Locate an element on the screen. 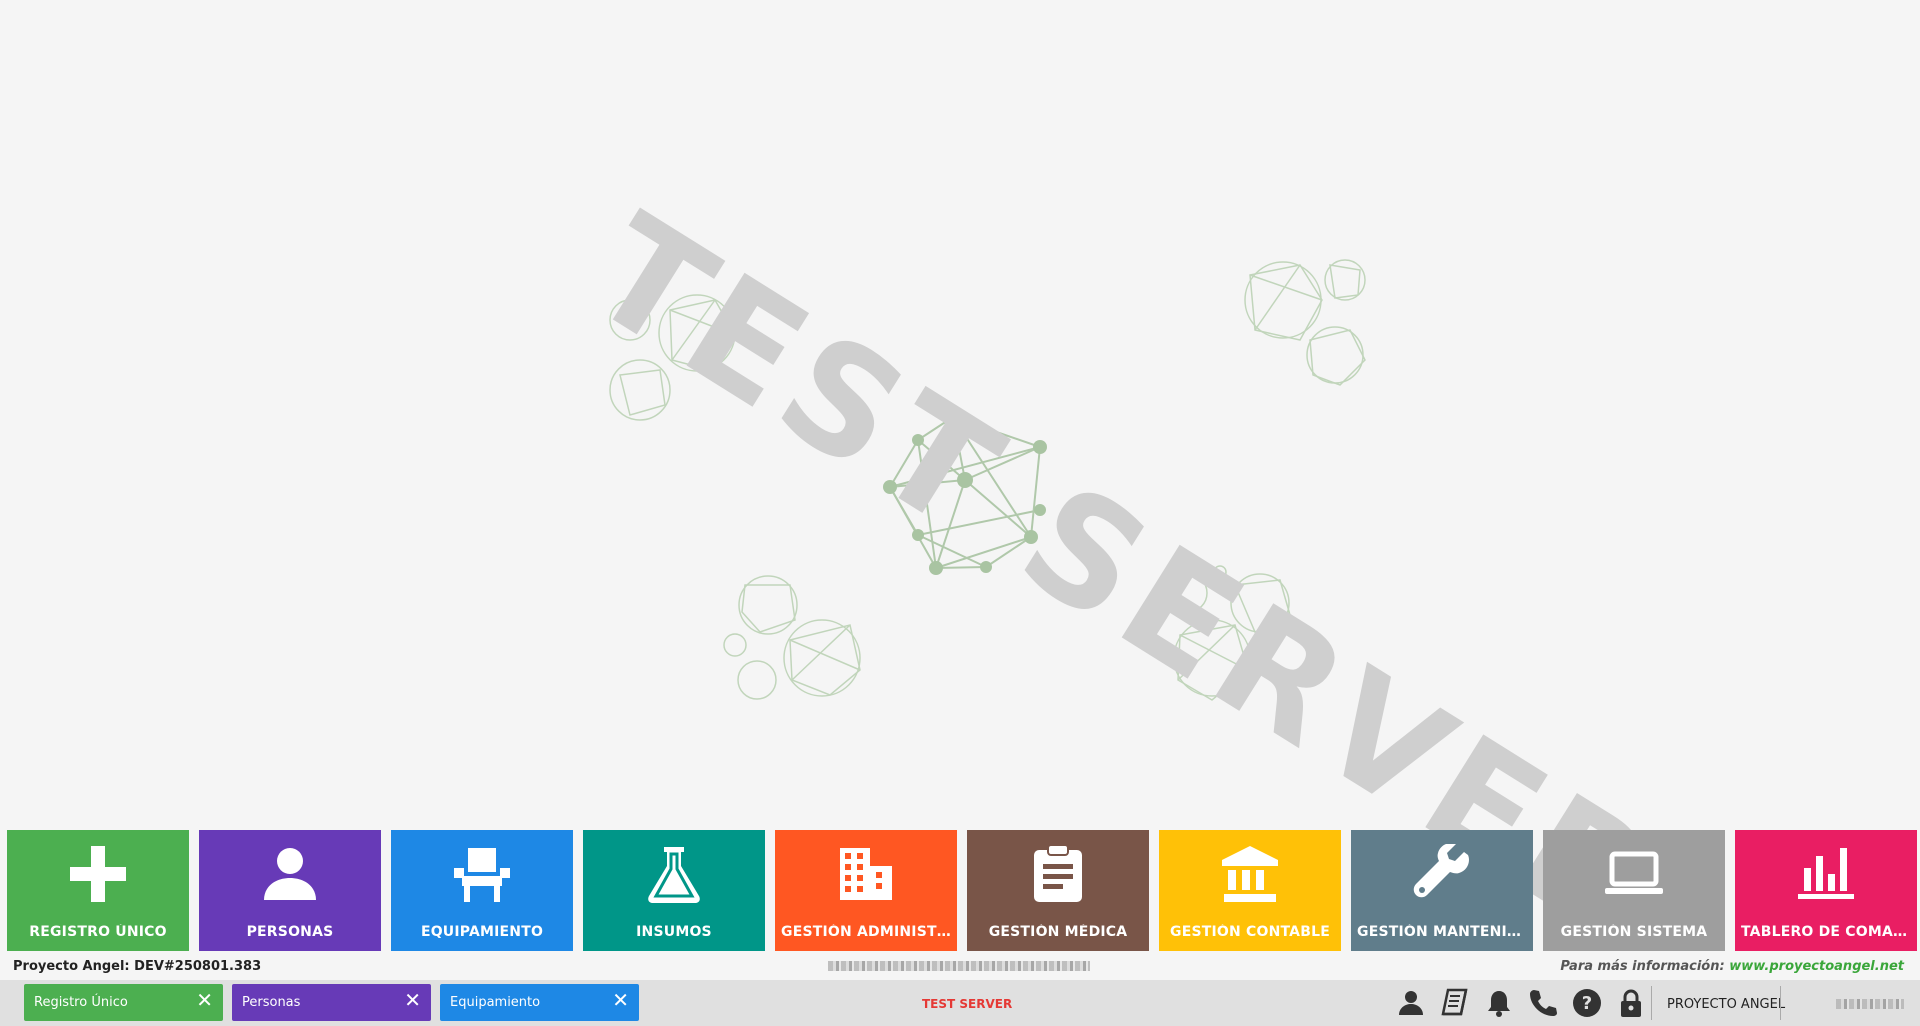  task-personas: Personas ✕ is located at coordinates (331, 1002).